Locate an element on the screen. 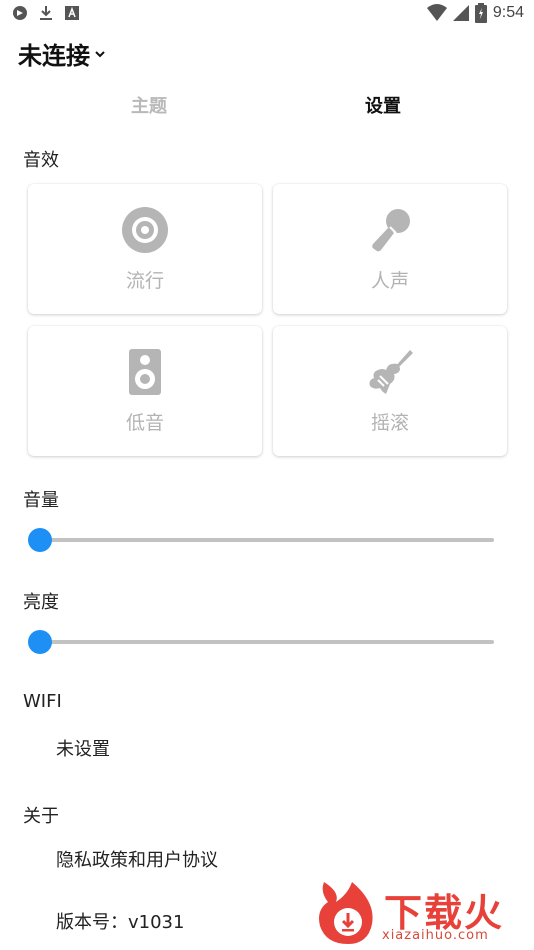 The image size is (534, 950). speaker-icon is located at coordinates (145, 372).